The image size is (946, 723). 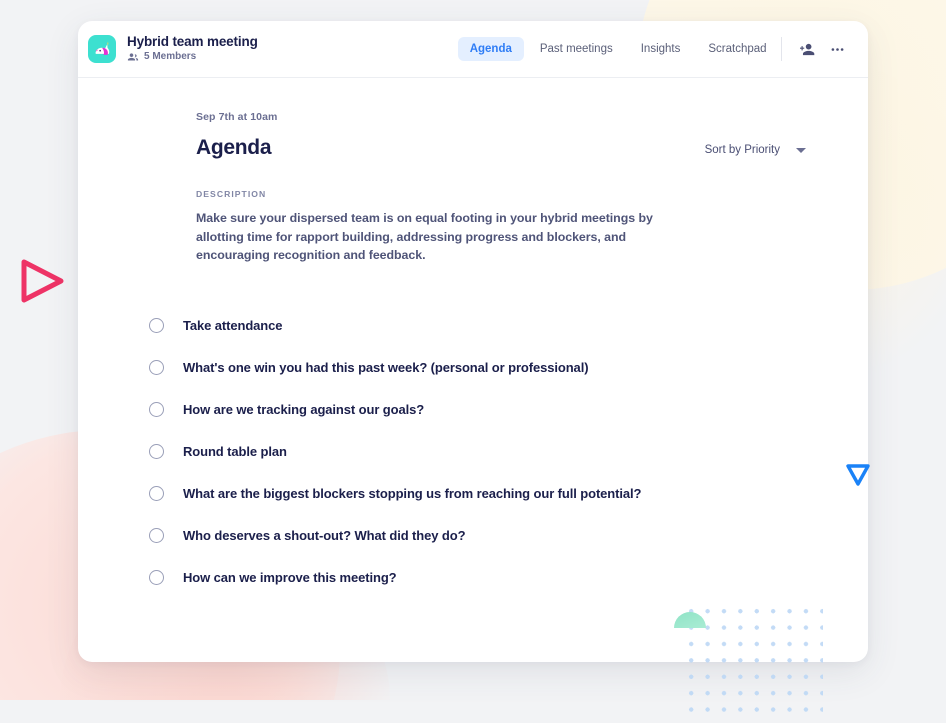 What do you see at coordinates (231, 194) in the screenshot?
I see `description-label: DESCRIPTION` at bounding box center [231, 194].